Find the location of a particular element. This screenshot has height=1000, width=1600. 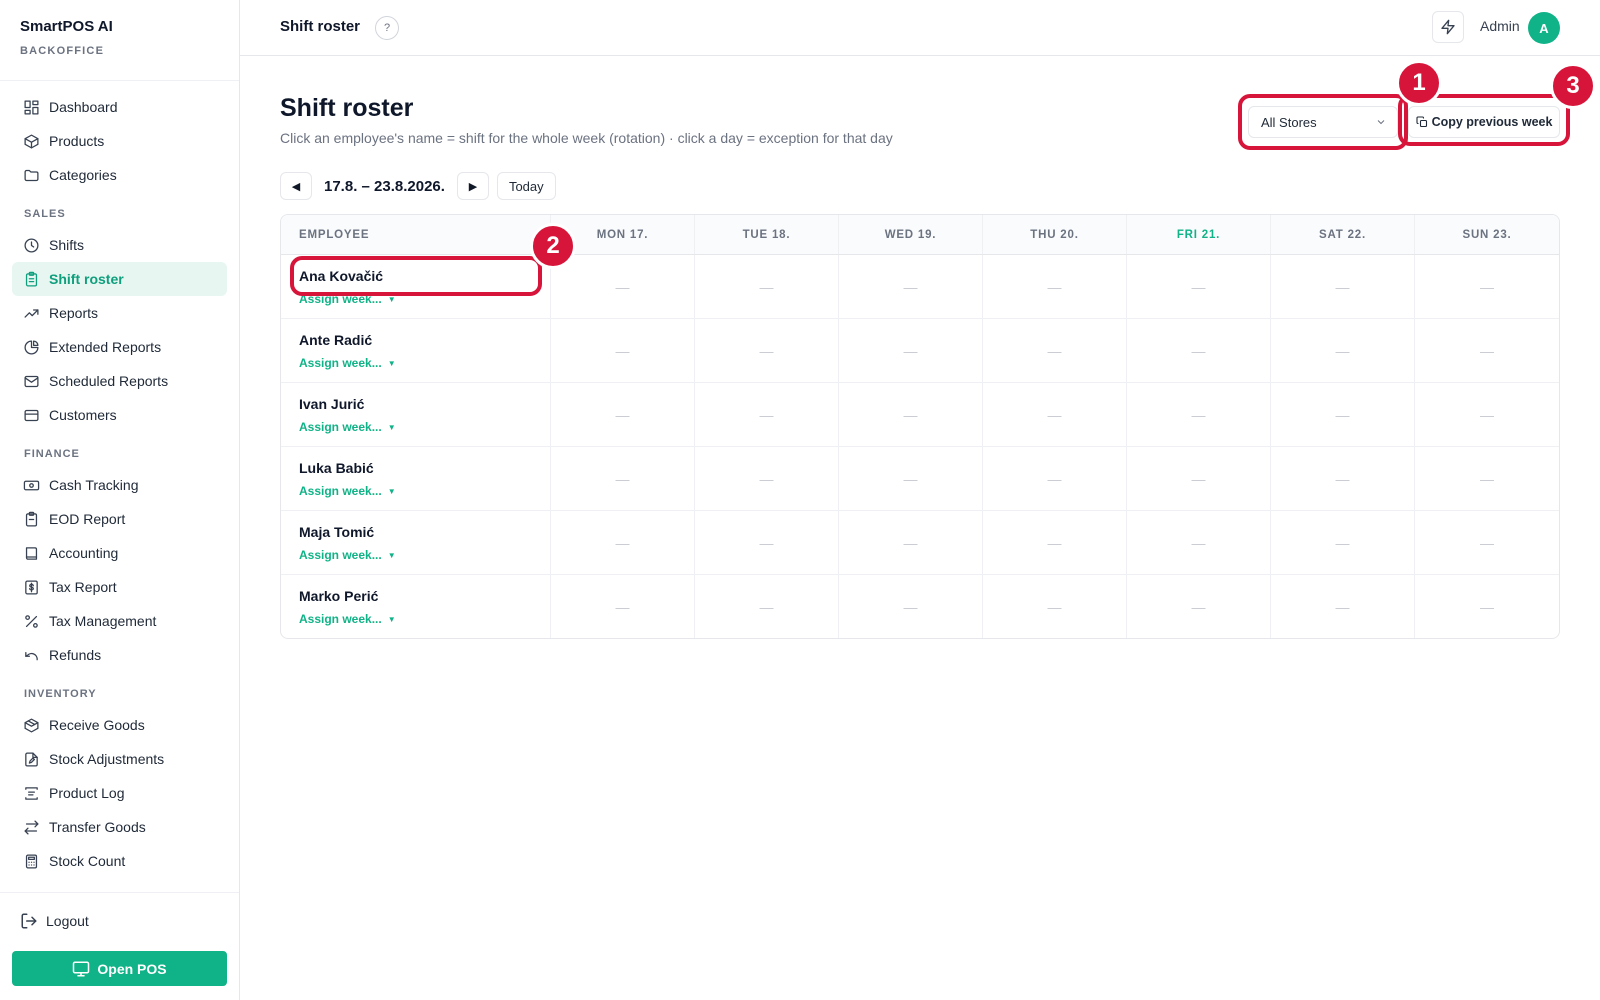

employee-name: Ana Kovačić is located at coordinates (341, 276).